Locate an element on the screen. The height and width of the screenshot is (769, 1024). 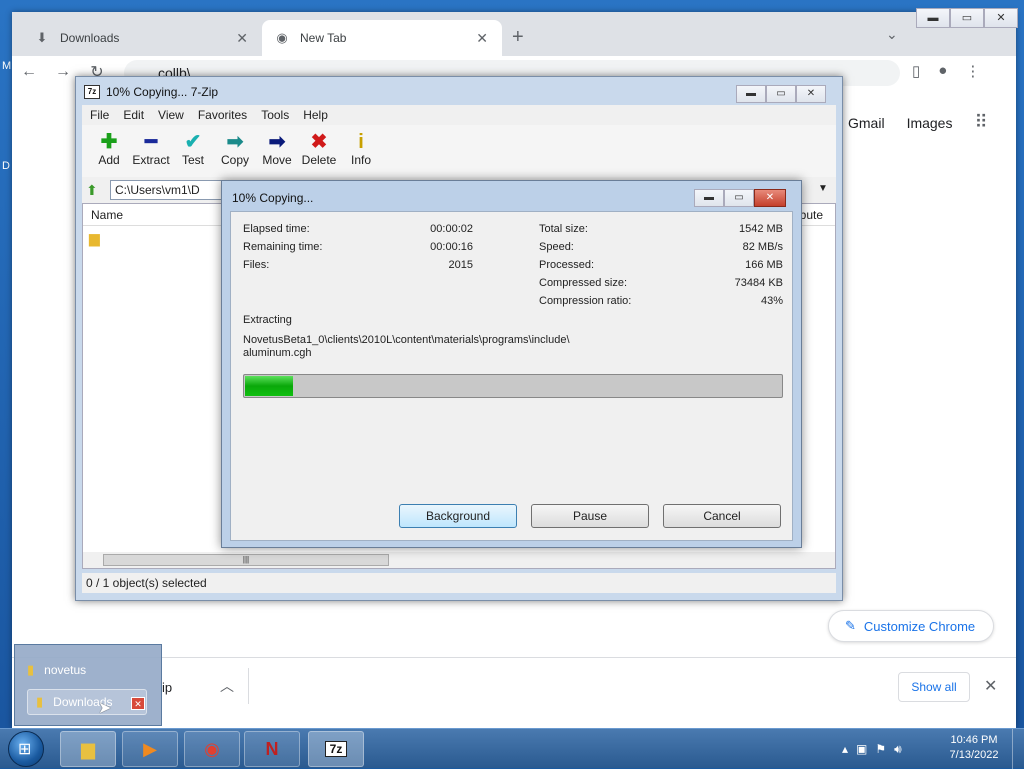
taskbar-explorer: ▆ is located at coordinates (88, 749).